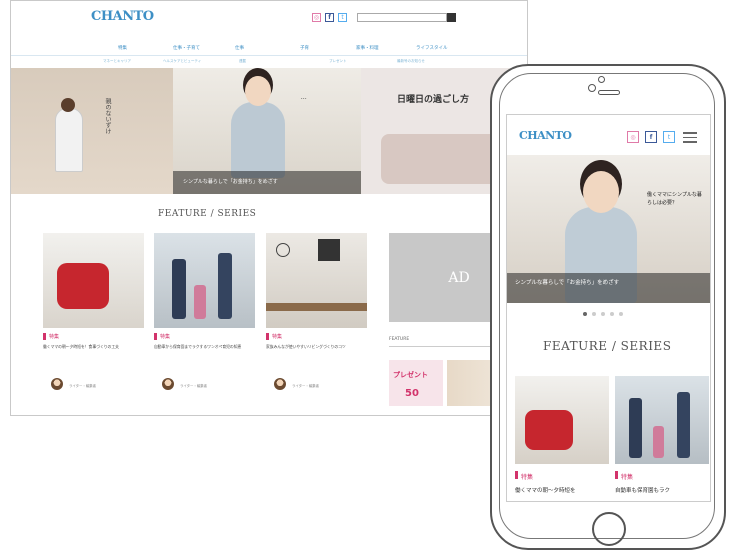 This screenshot has width=735, height=556. What do you see at coordinates (567, 283) in the screenshot?
I see `phone-slide-caption: シンプルな暮らしで「お金持ち」をめざす` at bounding box center [567, 283].